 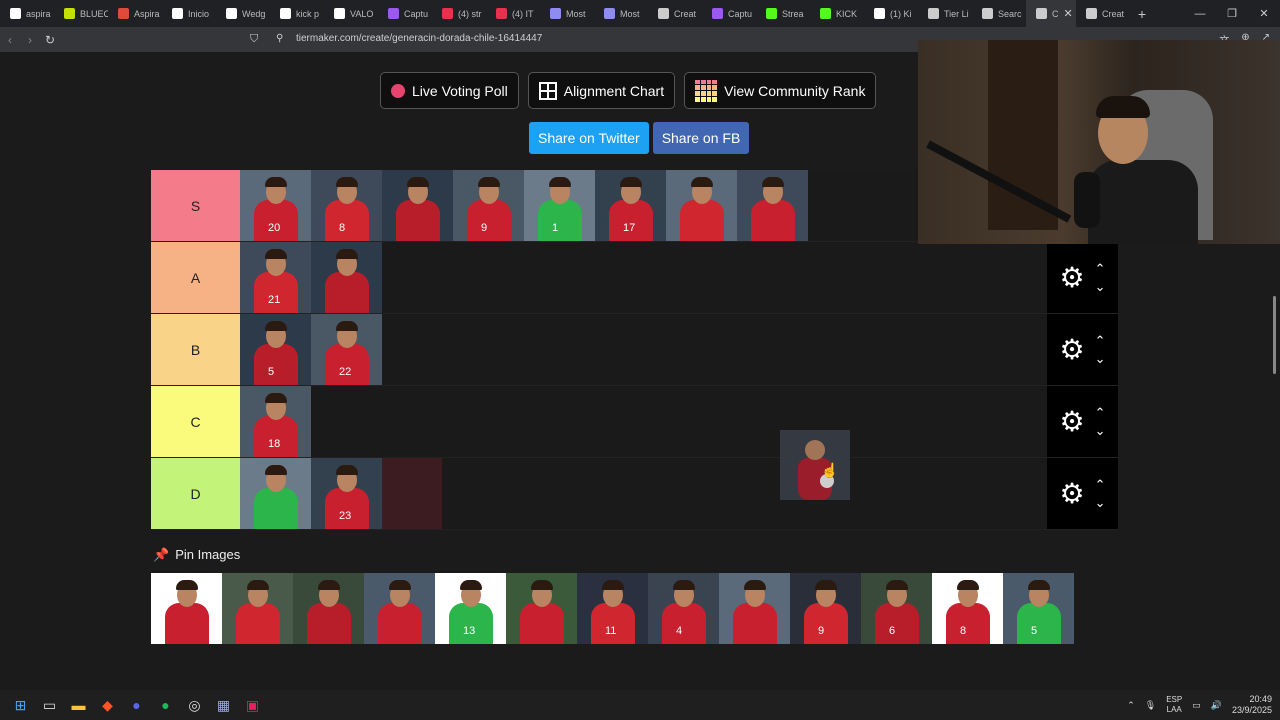 What do you see at coordinates (346, 349) in the screenshot?
I see `player-image: 22` at bounding box center [346, 349].